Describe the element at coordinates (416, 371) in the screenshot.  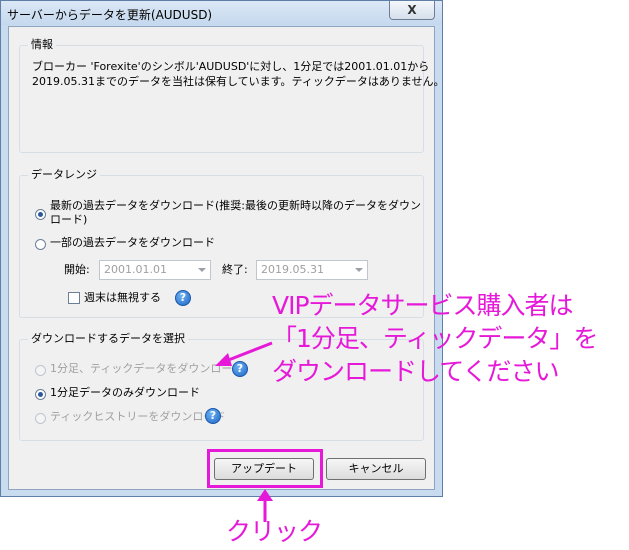
I see `annotation-line3: ダウンロードしてください` at that location.